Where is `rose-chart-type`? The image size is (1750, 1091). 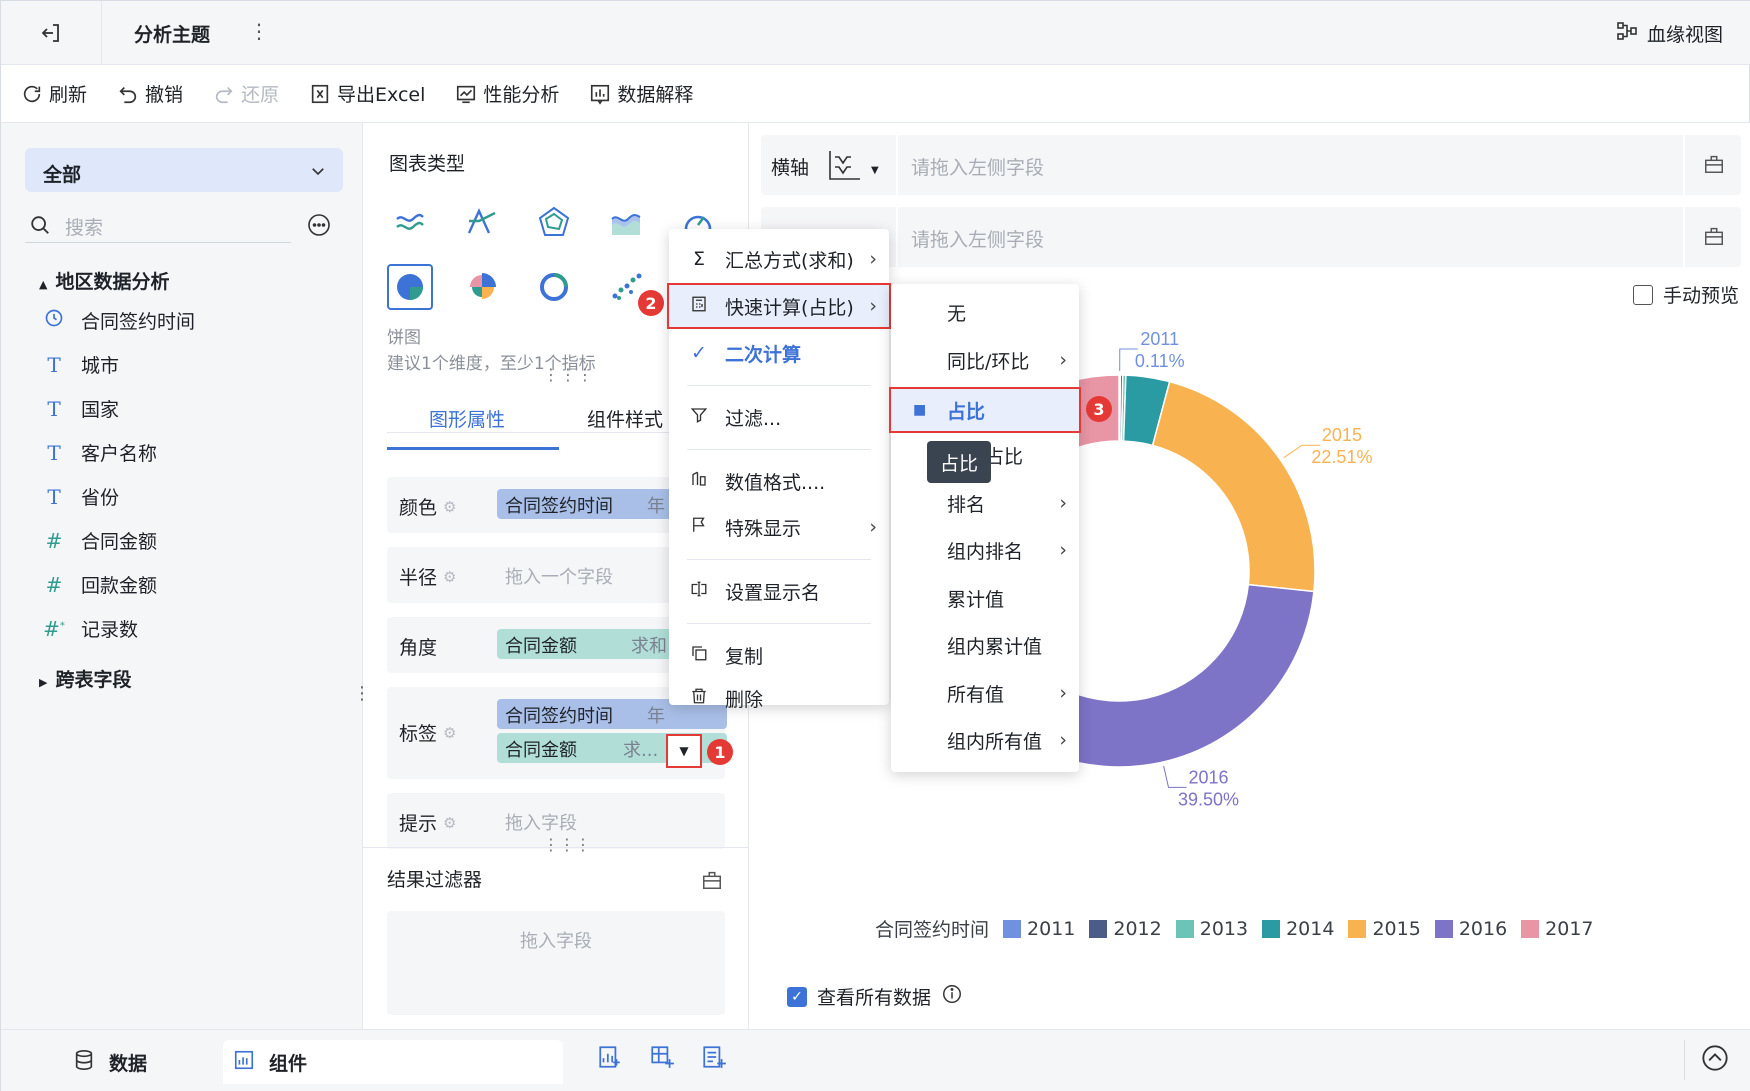
rose-chart-type is located at coordinates (482, 287).